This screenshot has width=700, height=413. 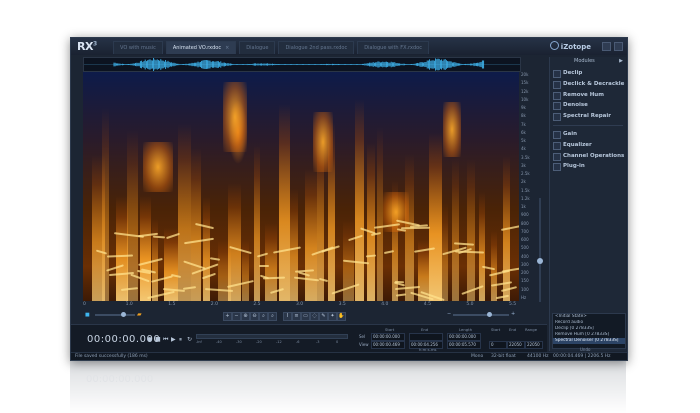 I want to click on freq-tick-label: 15k, so click(x=525, y=83).